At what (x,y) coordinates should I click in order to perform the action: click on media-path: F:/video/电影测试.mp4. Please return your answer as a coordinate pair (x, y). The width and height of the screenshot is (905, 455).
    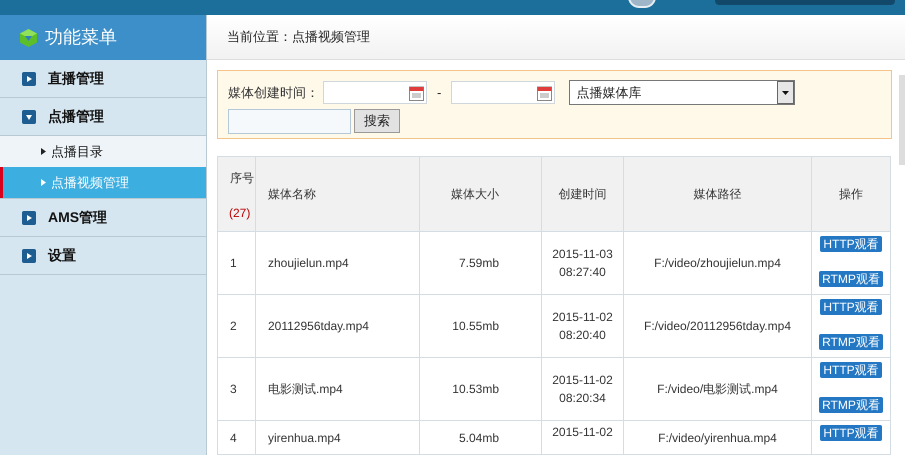
    Looking at the image, I should click on (718, 389).